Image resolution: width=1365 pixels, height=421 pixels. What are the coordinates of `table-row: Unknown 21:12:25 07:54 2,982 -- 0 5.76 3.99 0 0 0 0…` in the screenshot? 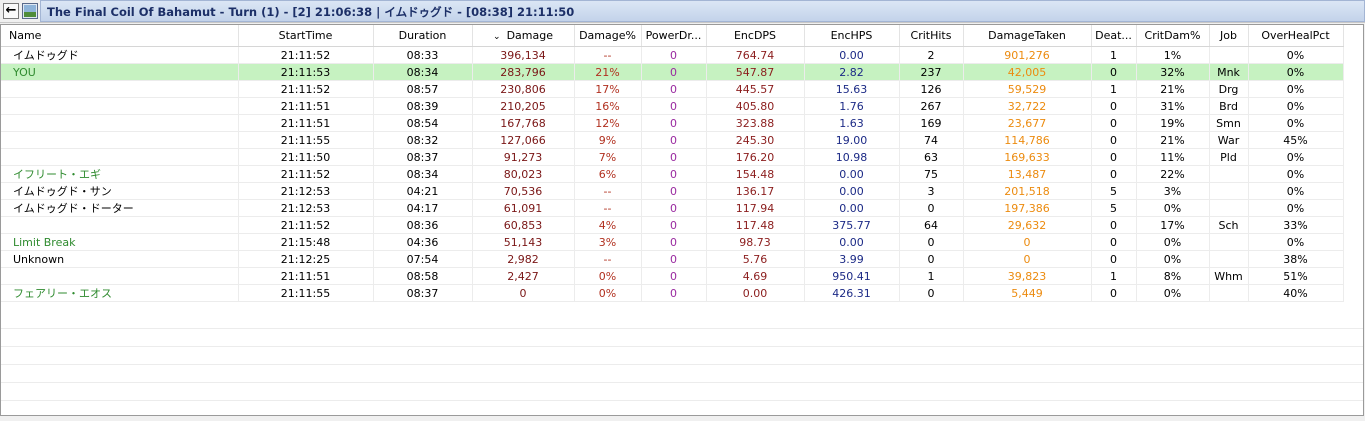 It's located at (672, 259).